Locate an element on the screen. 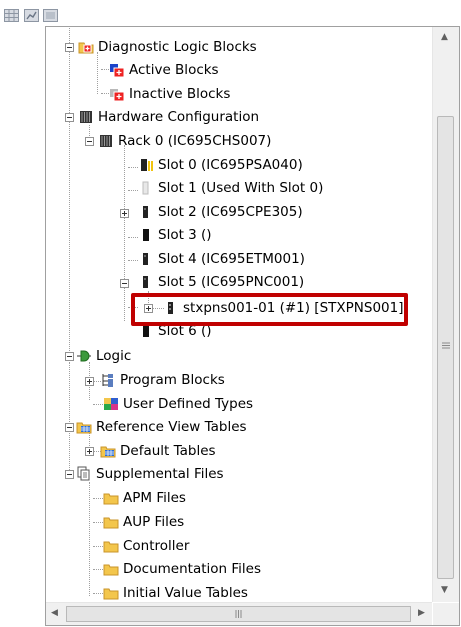 This screenshot has height=627, width=461. tree-item-label: Controller is located at coordinates (156, 546).